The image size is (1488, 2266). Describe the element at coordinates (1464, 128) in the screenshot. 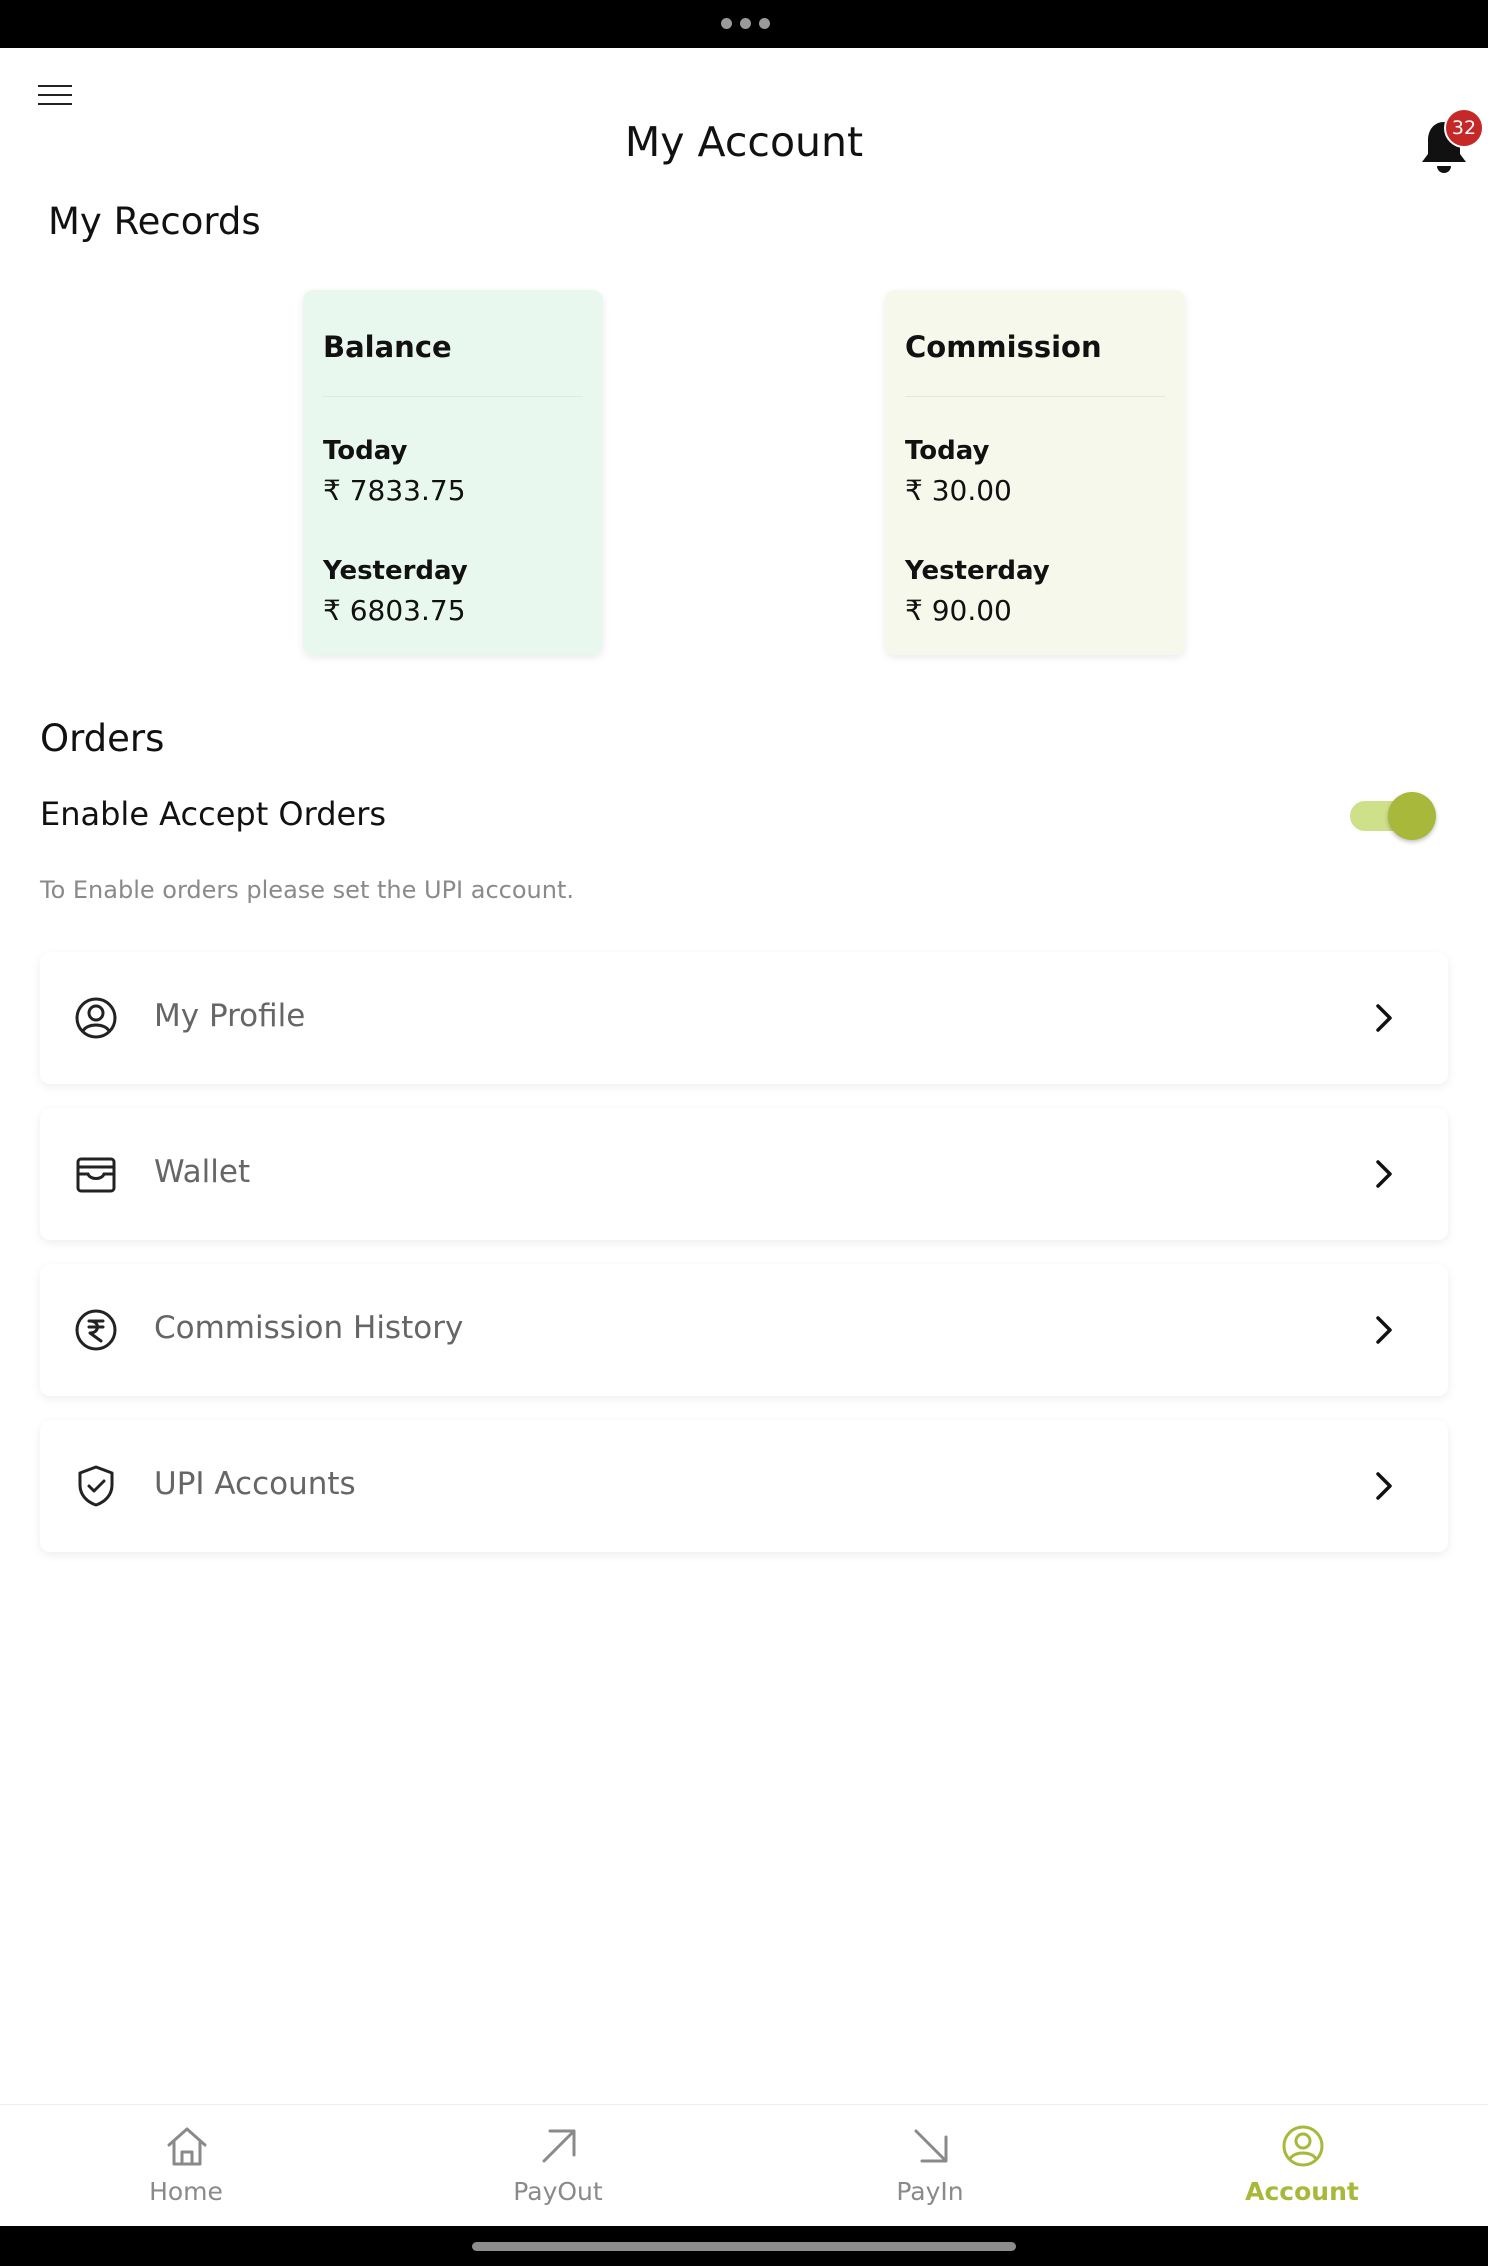

I see `notification-badge: 32` at that location.